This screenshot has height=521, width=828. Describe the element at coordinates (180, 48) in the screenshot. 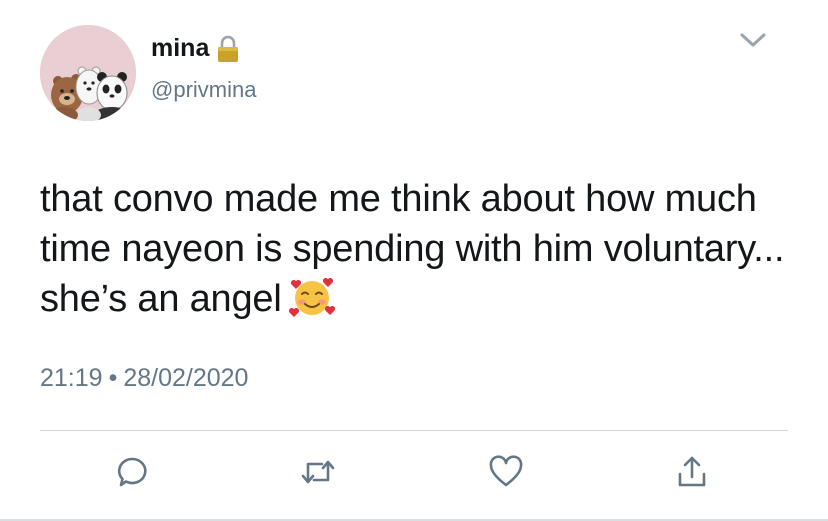

I see `display-name: mina` at that location.